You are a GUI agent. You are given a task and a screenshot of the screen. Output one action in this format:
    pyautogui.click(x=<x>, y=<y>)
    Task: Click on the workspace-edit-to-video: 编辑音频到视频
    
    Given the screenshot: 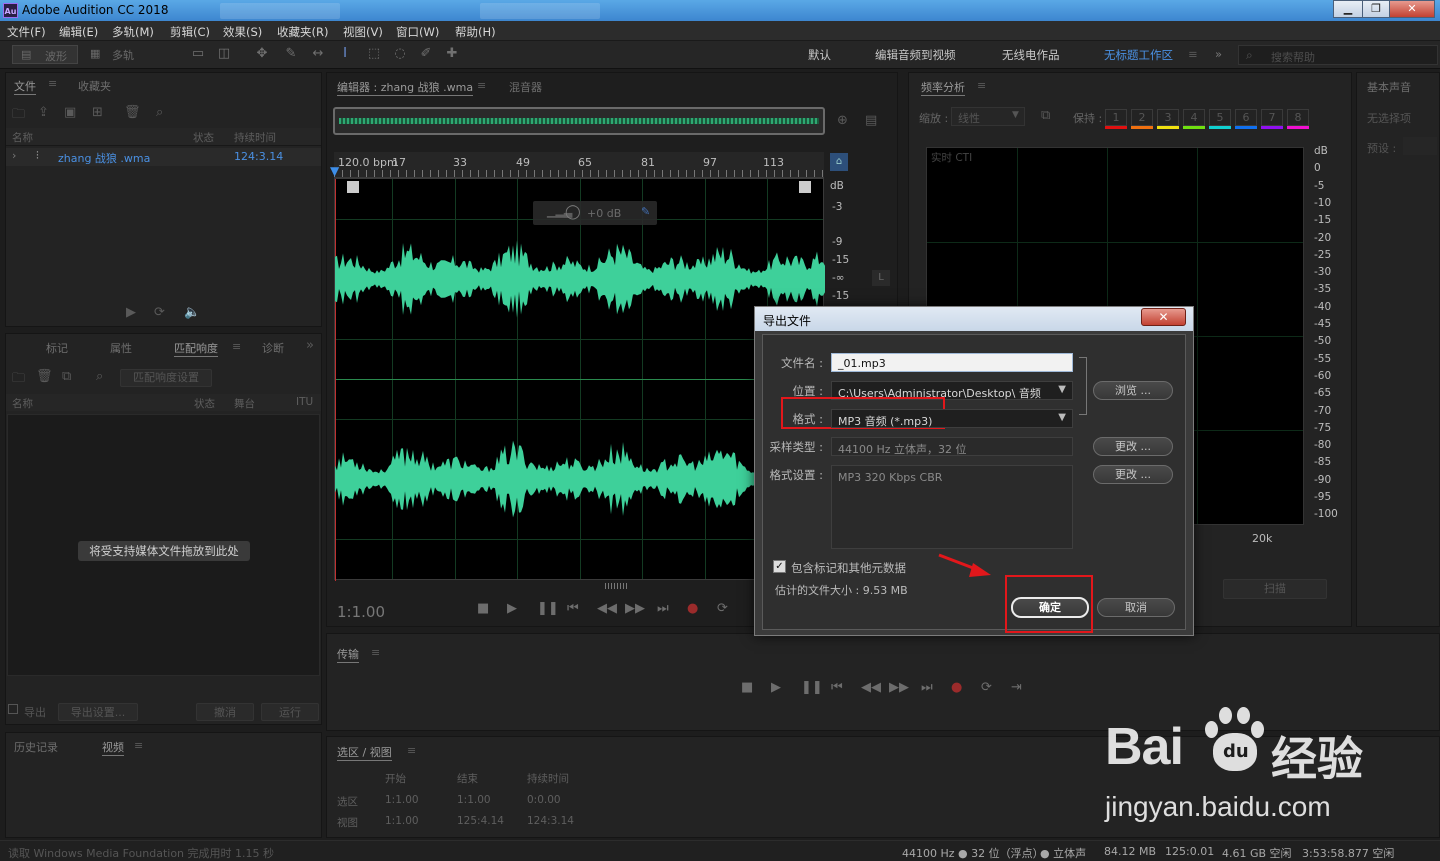 What is the action you would take?
    pyautogui.click(x=915, y=55)
    